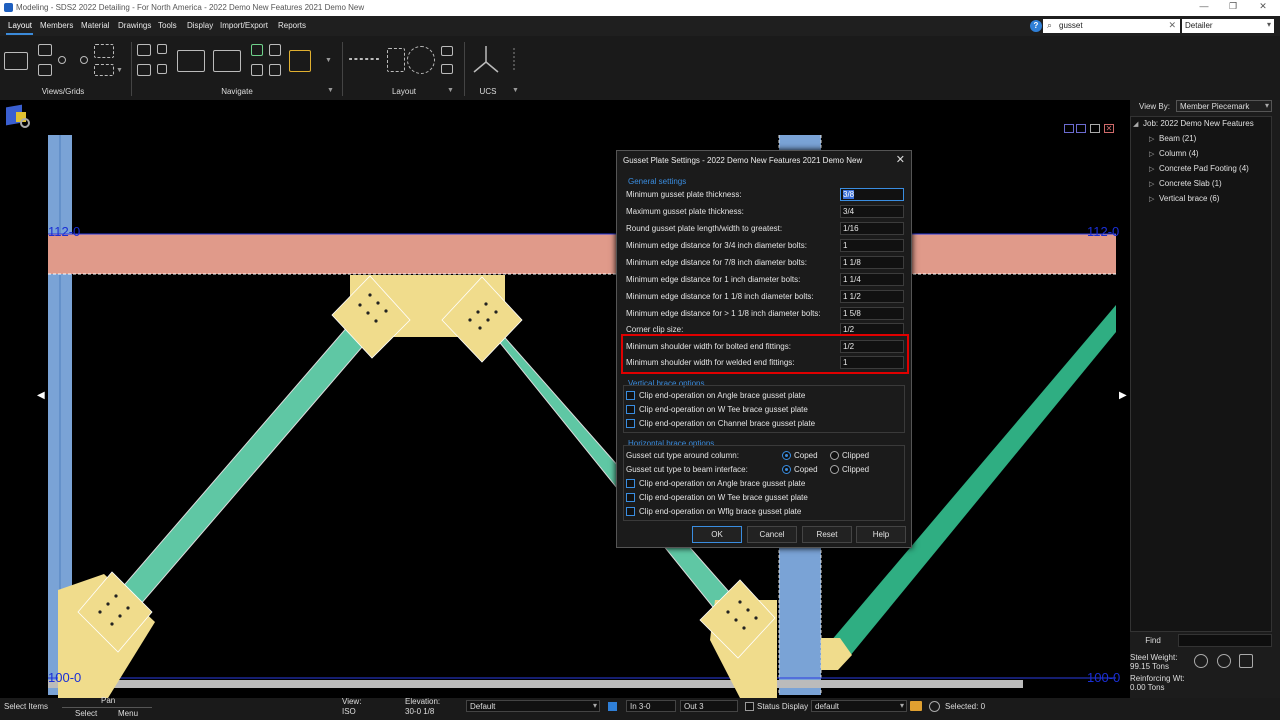  What do you see at coordinates (1095, 128) in the screenshot?
I see `maximize-view-icon` at bounding box center [1095, 128].